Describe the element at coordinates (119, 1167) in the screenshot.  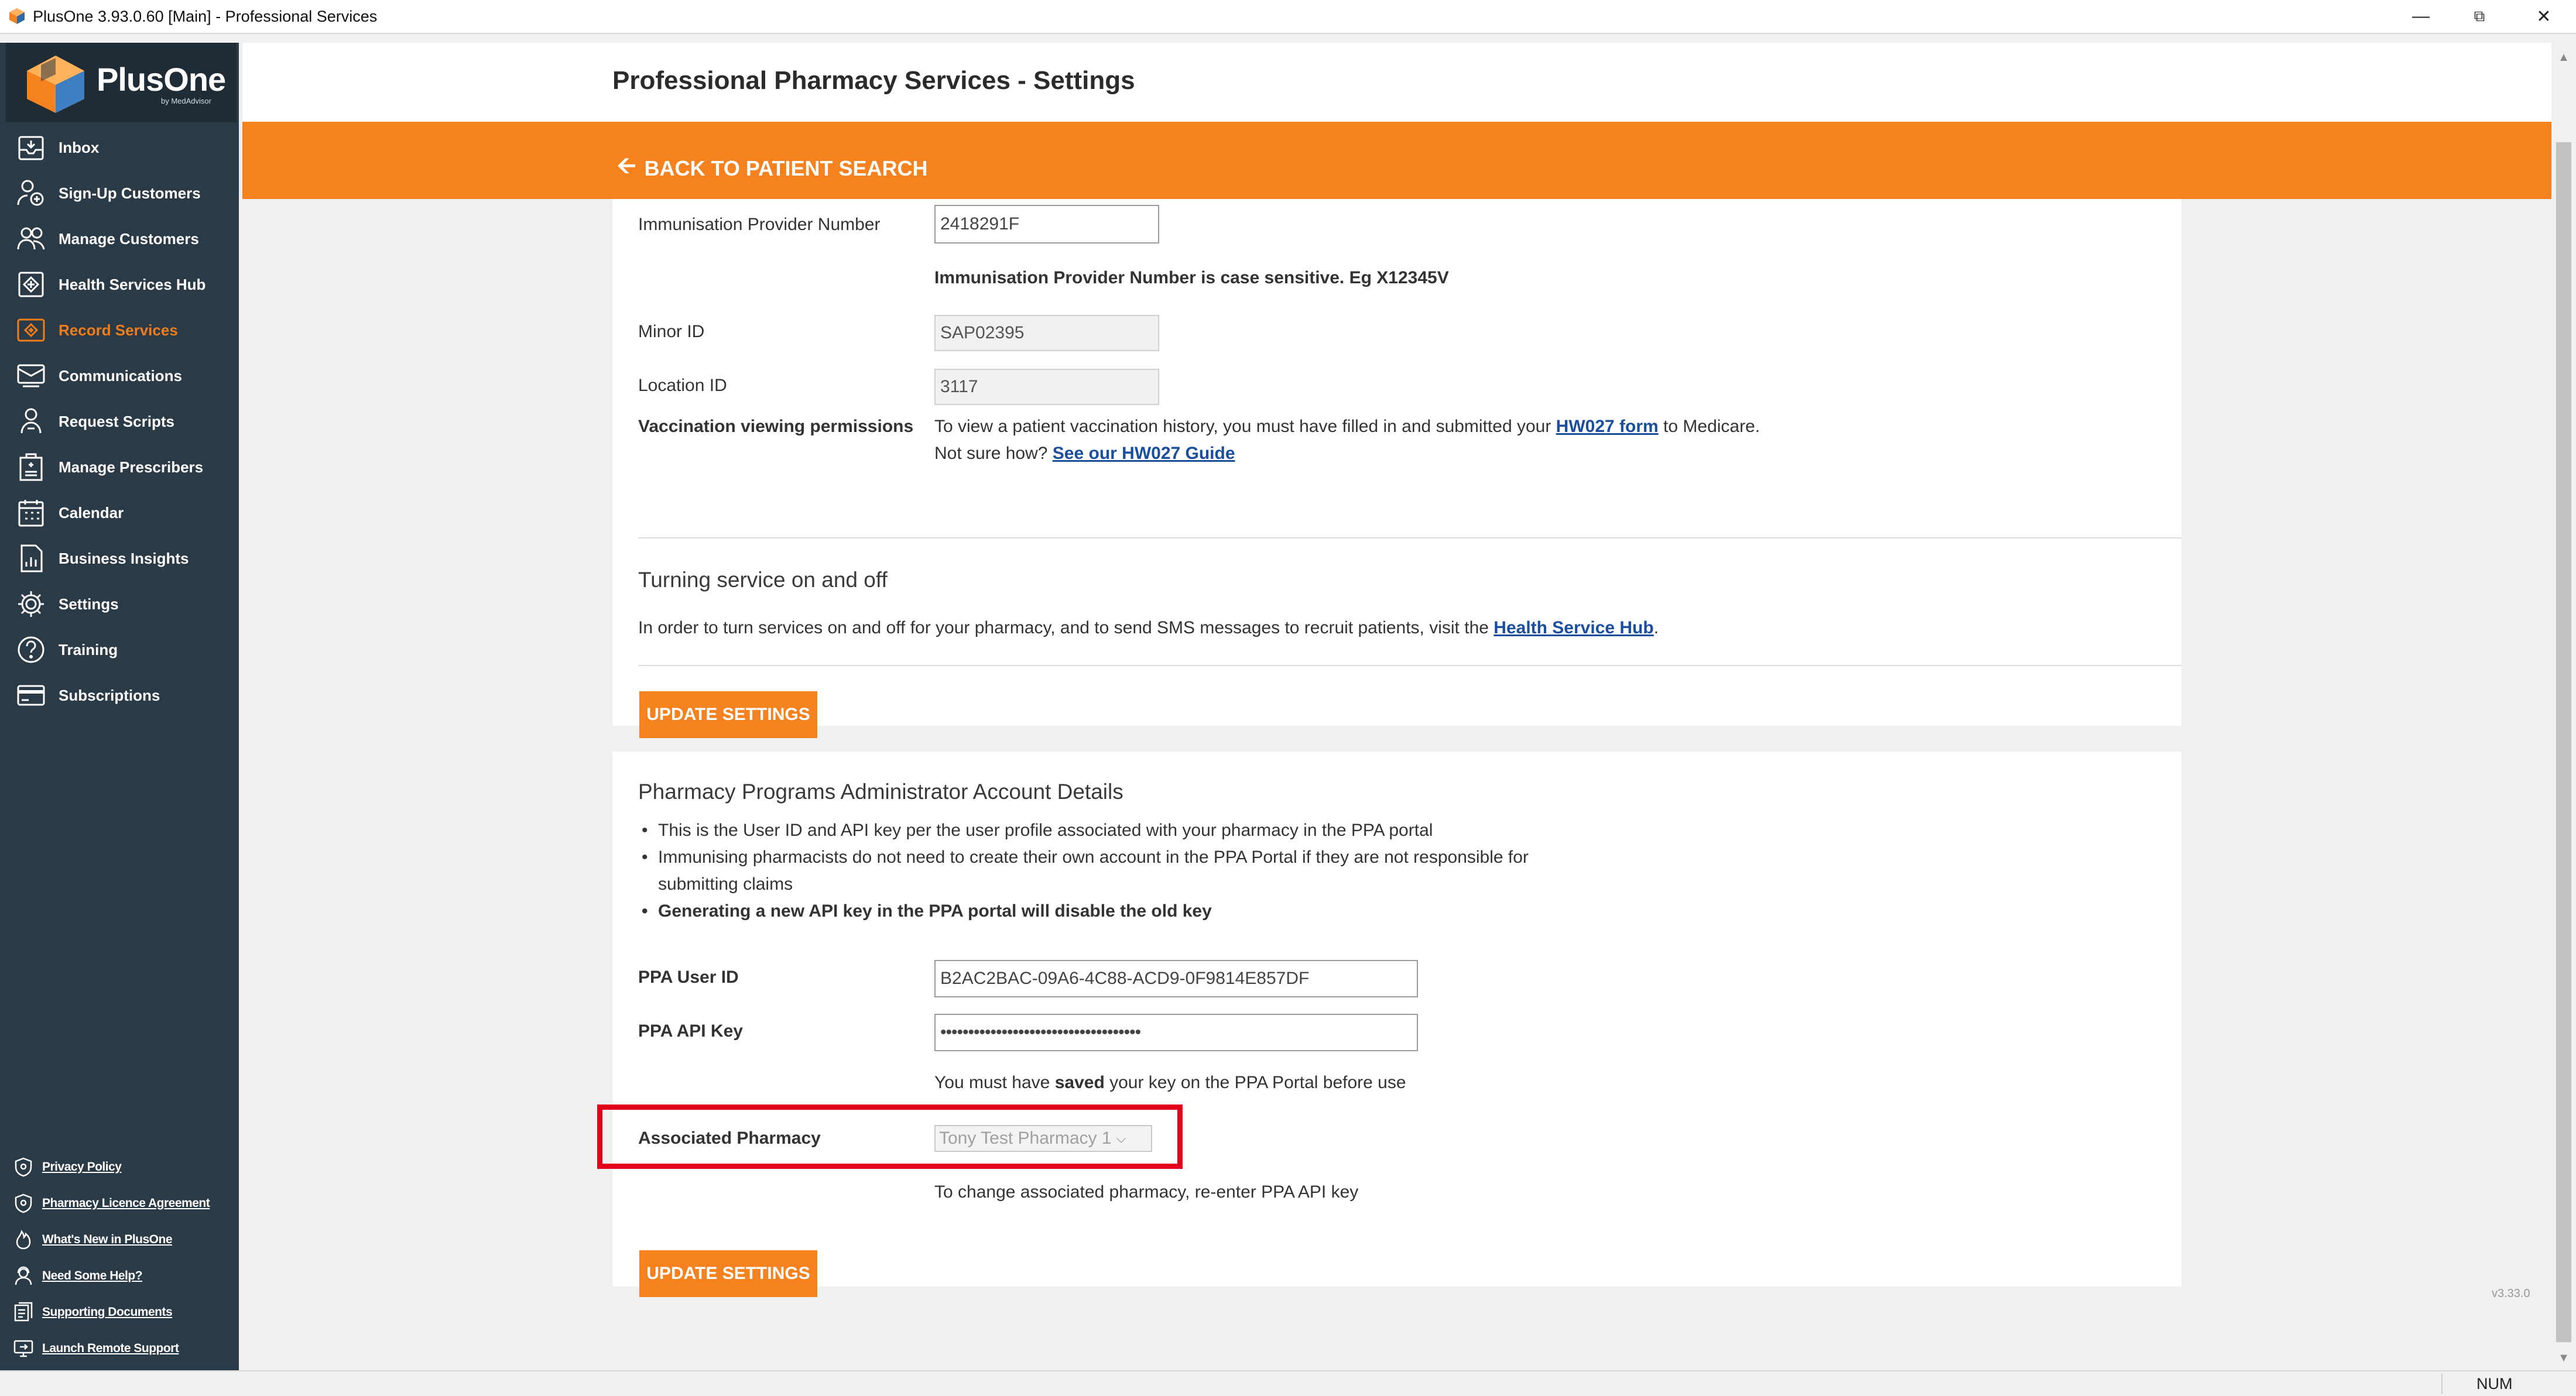
I see `privacy-policy-link: Privacy Policy` at that location.